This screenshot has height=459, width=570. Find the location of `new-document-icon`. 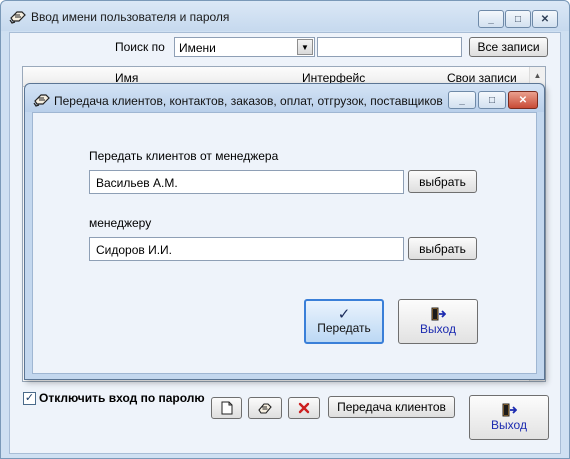

new-document-icon is located at coordinates (226, 408).